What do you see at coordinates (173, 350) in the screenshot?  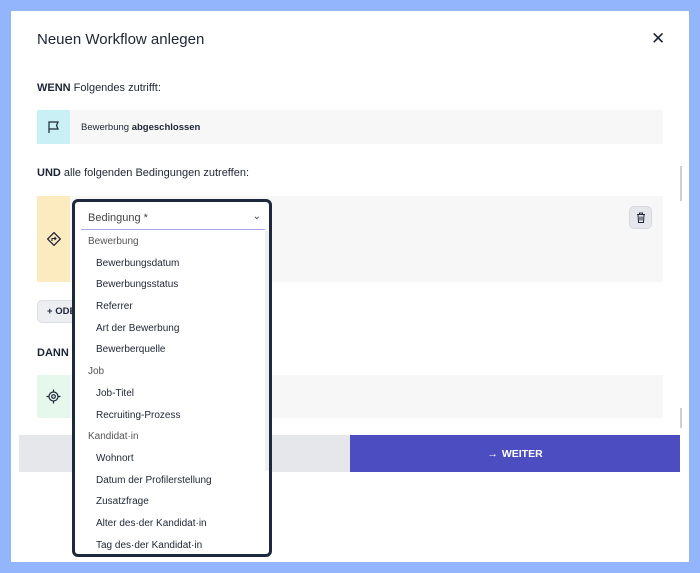 I see `dropdown-option: Bewerberquelle` at bounding box center [173, 350].